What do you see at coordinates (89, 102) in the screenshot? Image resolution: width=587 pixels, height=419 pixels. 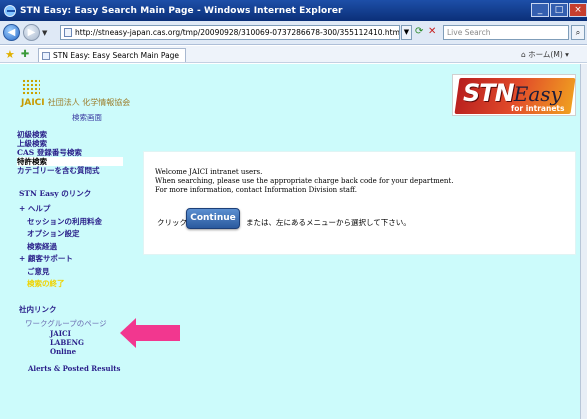 I see `org-name-japanese: 社団法人 化学情報協会` at bounding box center [89, 102].